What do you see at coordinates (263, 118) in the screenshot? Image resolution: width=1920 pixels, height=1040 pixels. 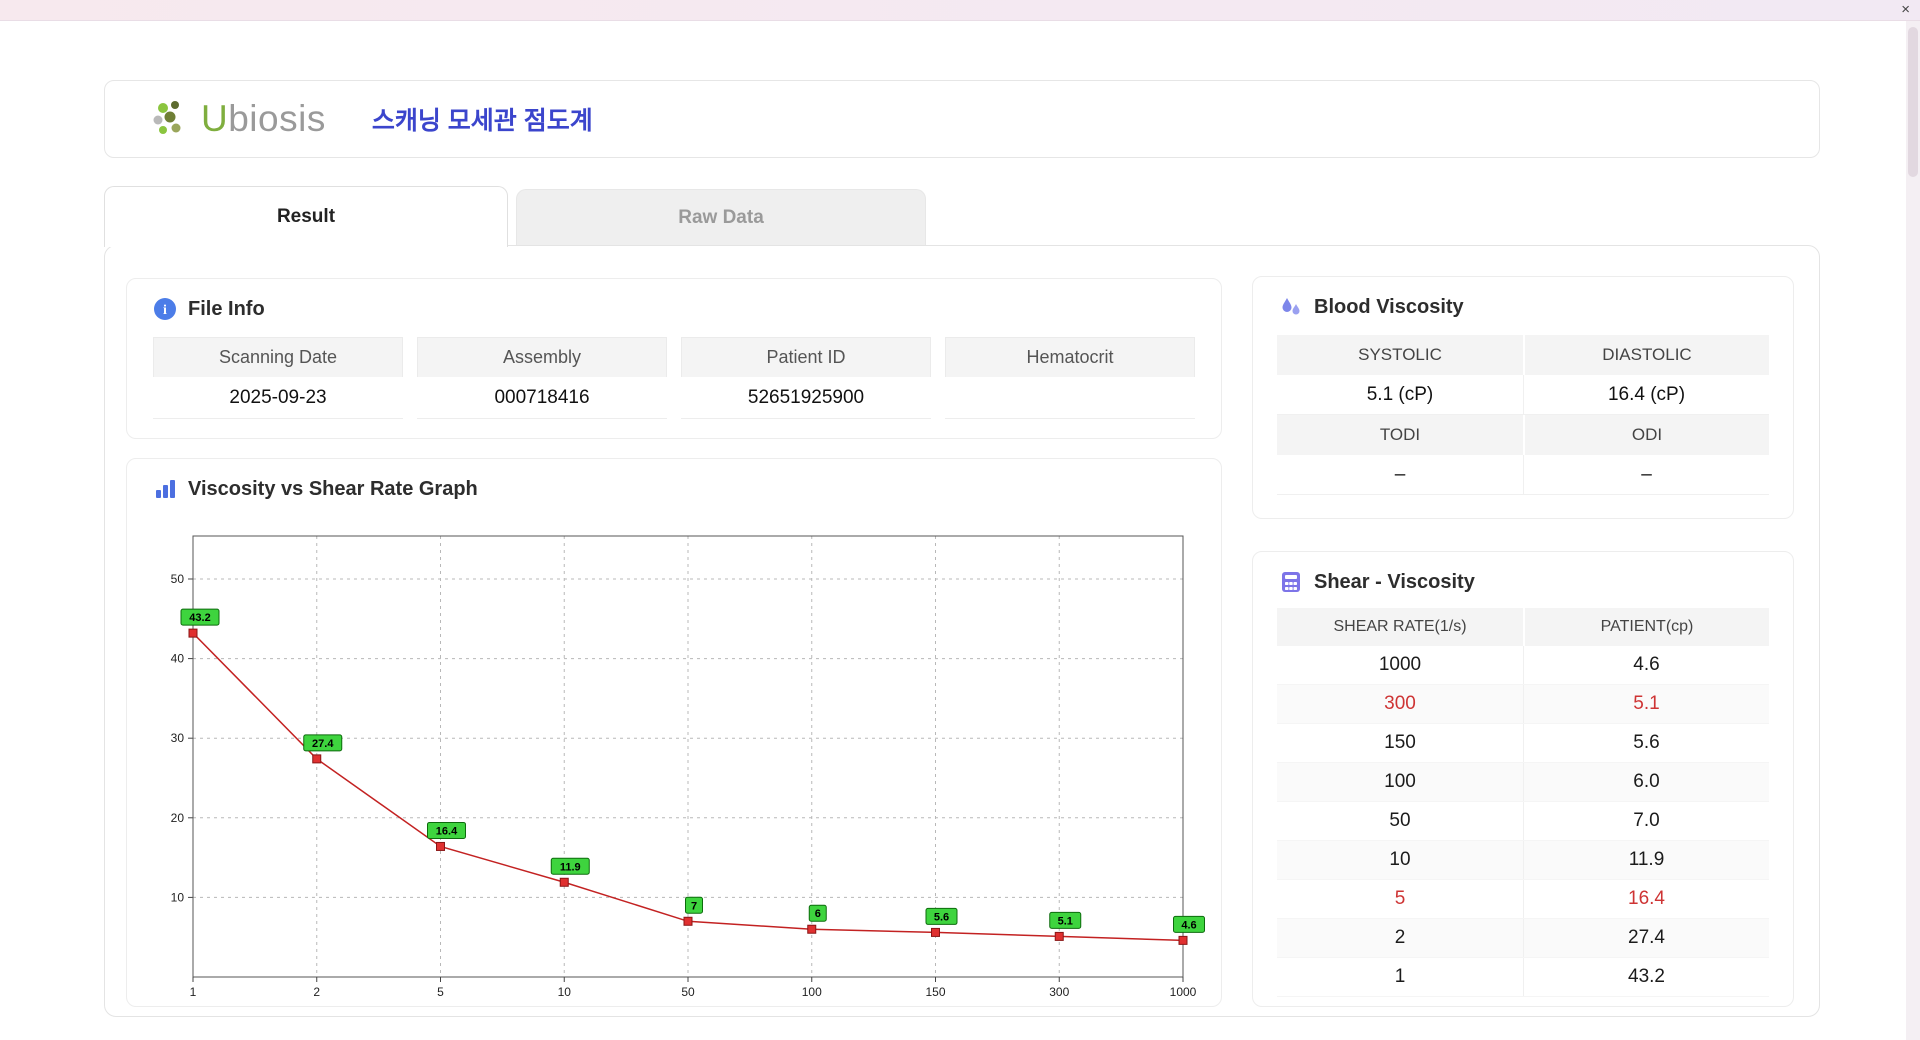 I see `logo-text: Ubiosis` at bounding box center [263, 118].